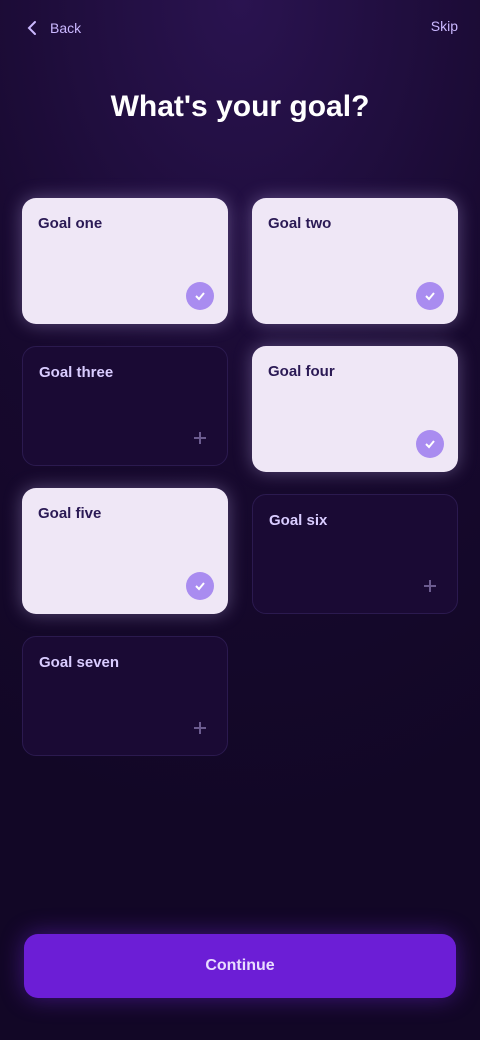 This screenshot has width=480, height=1040. I want to click on chevron-left-icon, so click(31, 28).